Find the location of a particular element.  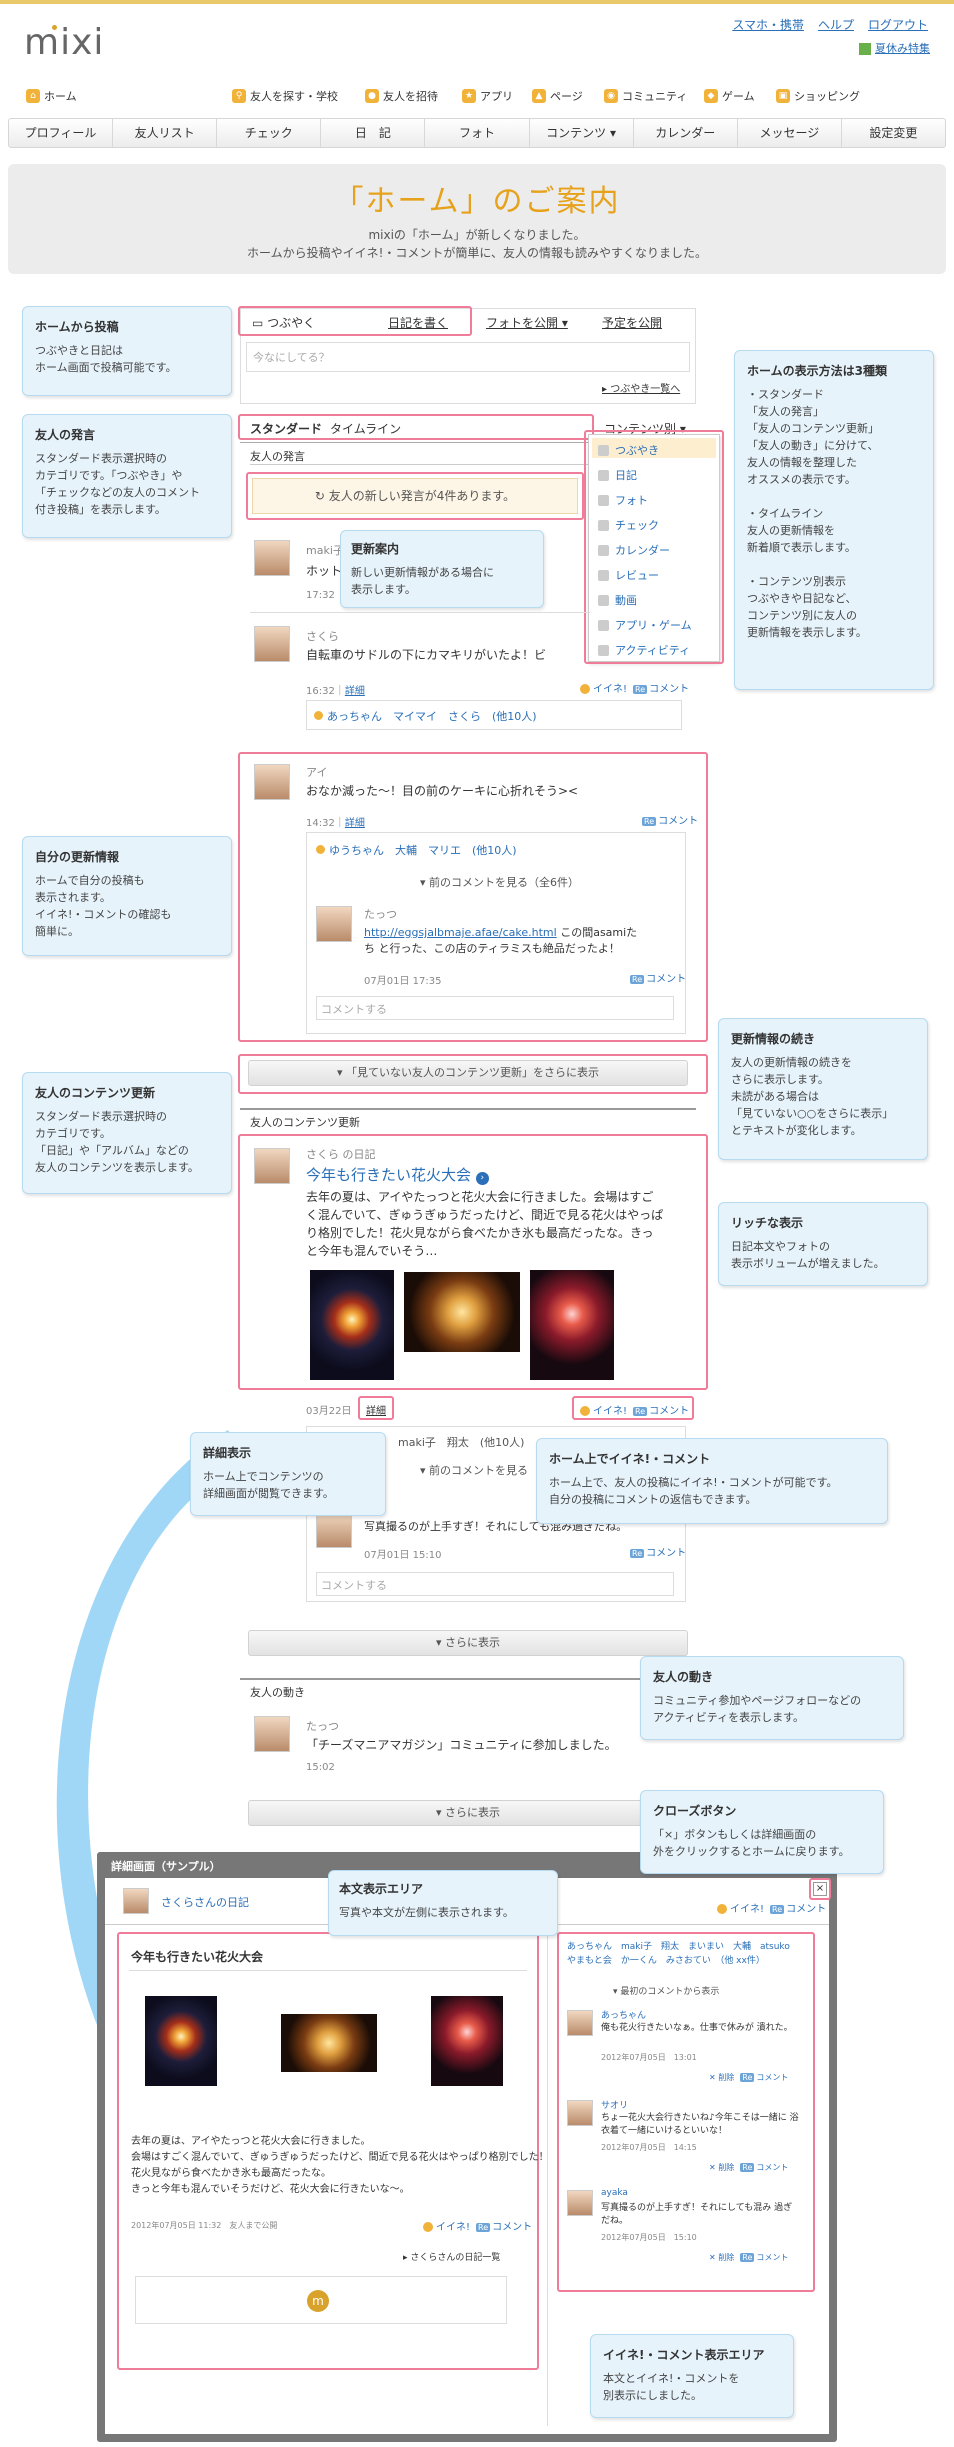

note-title: ホームから投稿 is located at coordinates (77, 327).